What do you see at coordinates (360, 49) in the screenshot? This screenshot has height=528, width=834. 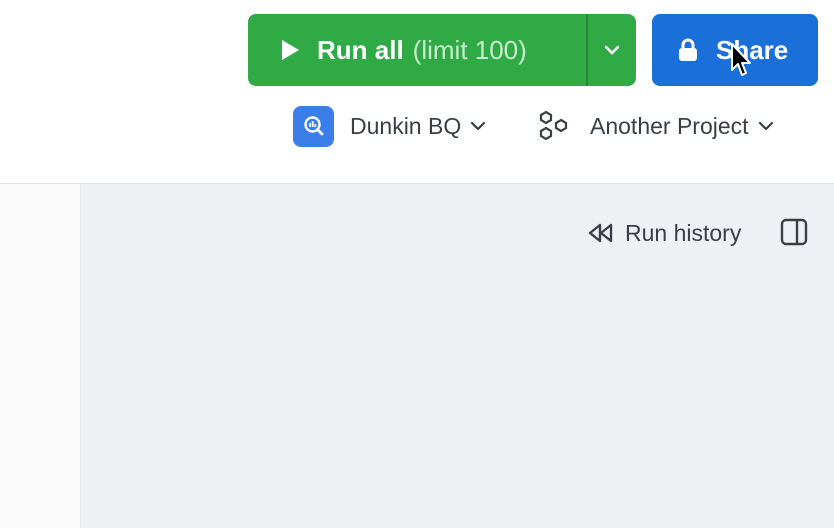 I see `run-all-label: Run all` at bounding box center [360, 49].